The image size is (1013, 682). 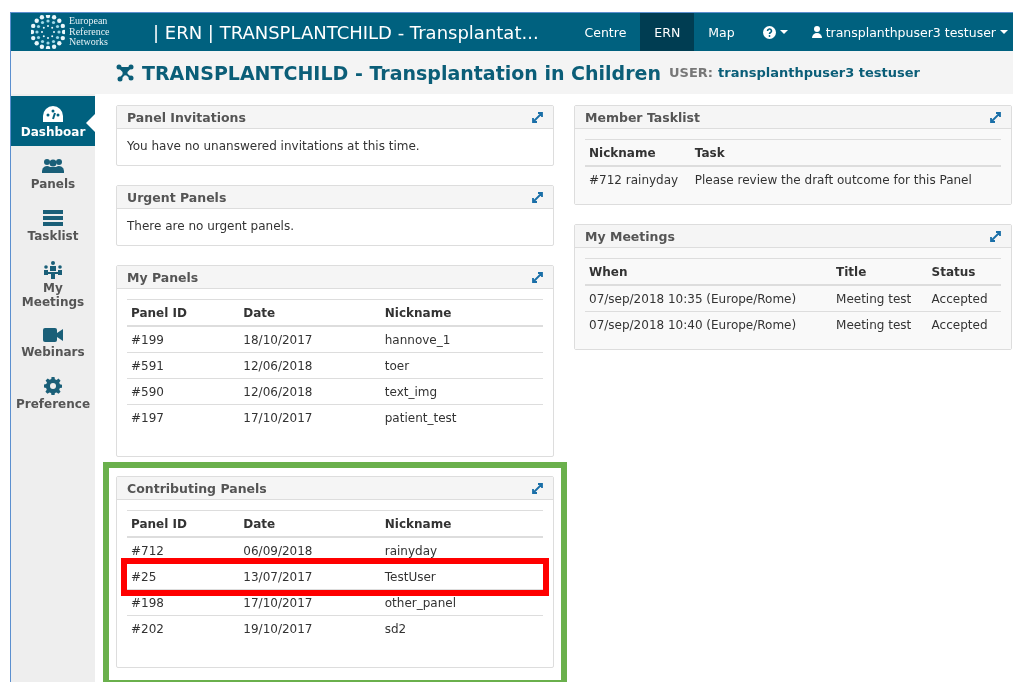 What do you see at coordinates (461, 602) in the screenshot?
I see `table-cell: other_panel` at bounding box center [461, 602].